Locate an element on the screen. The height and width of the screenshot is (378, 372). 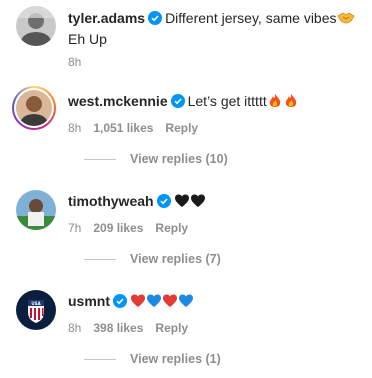
avatar-story-ring is located at coordinates (34, 108).